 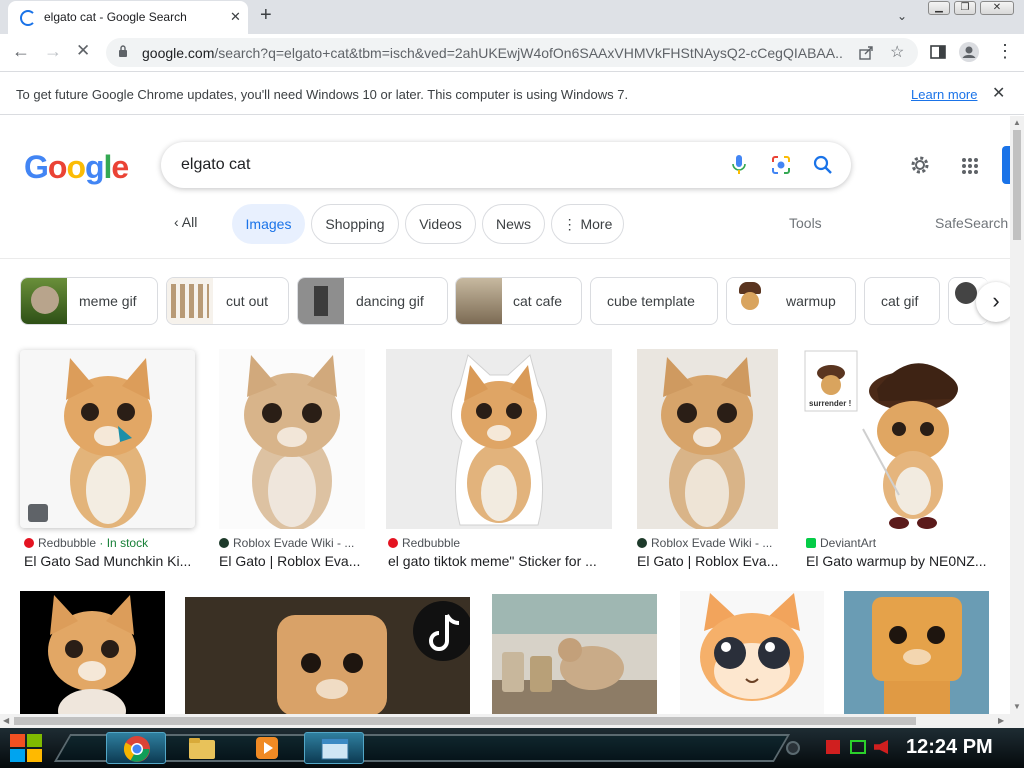 What do you see at coordinates (739, 165) in the screenshot?
I see `microphone-icon` at bounding box center [739, 165].